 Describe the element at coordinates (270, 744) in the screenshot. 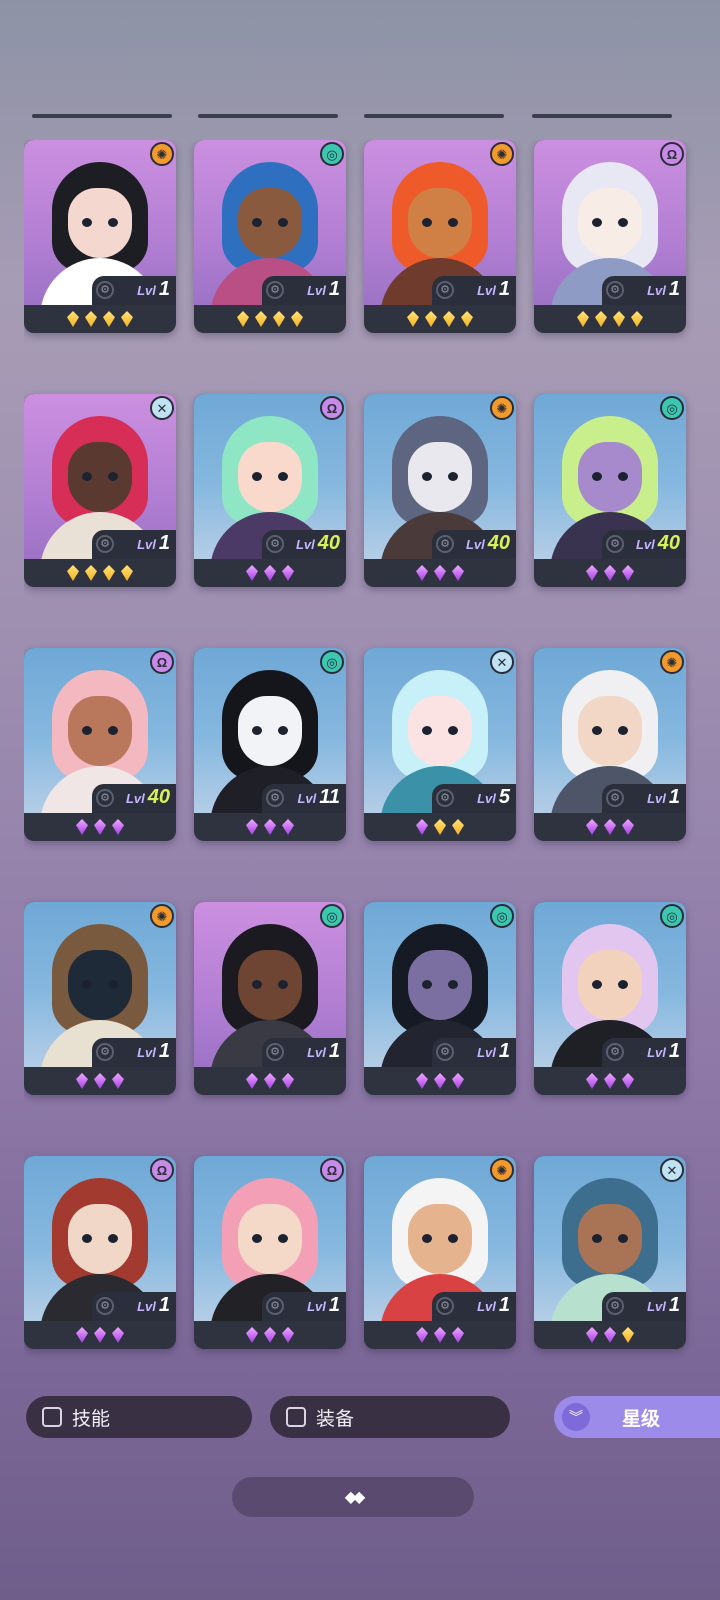

I see `hero-card: ◎ ⚙ Lvl 11` at that location.